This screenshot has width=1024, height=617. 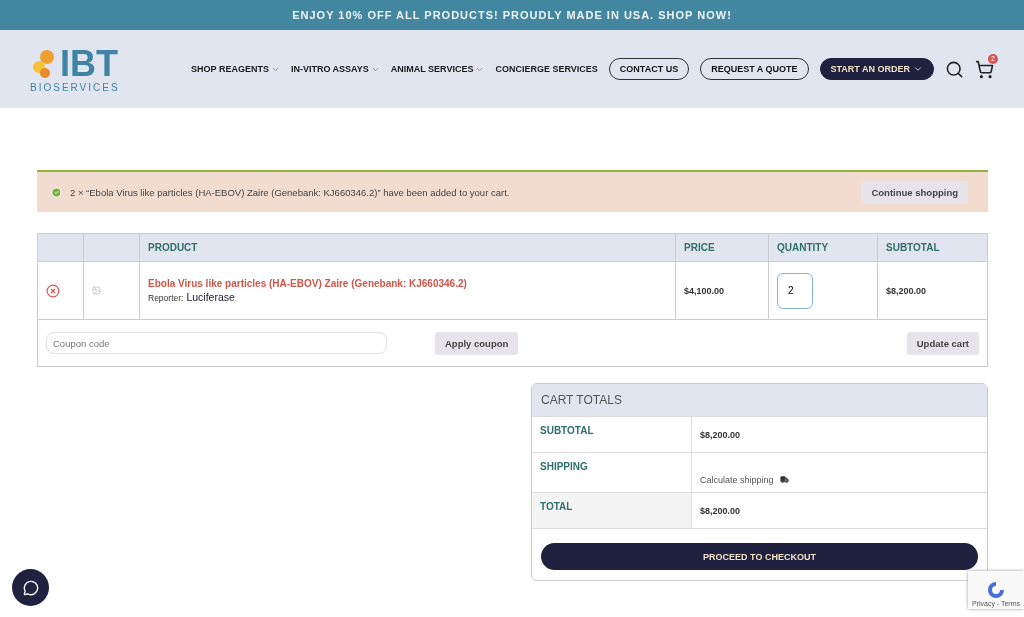 What do you see at coordinates (437, 69) in the screenshot?
I see `nav-link: ANIMAL SERVICES` at bounding box center [437, 69].